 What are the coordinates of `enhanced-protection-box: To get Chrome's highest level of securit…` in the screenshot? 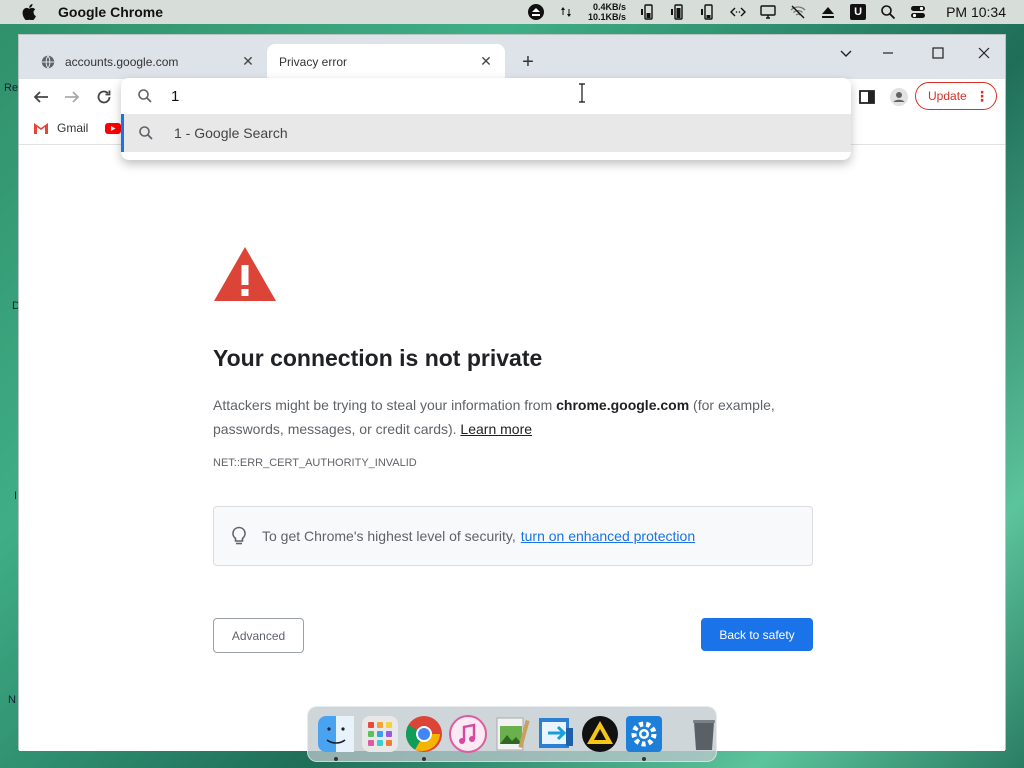 It's located at (513, 536).